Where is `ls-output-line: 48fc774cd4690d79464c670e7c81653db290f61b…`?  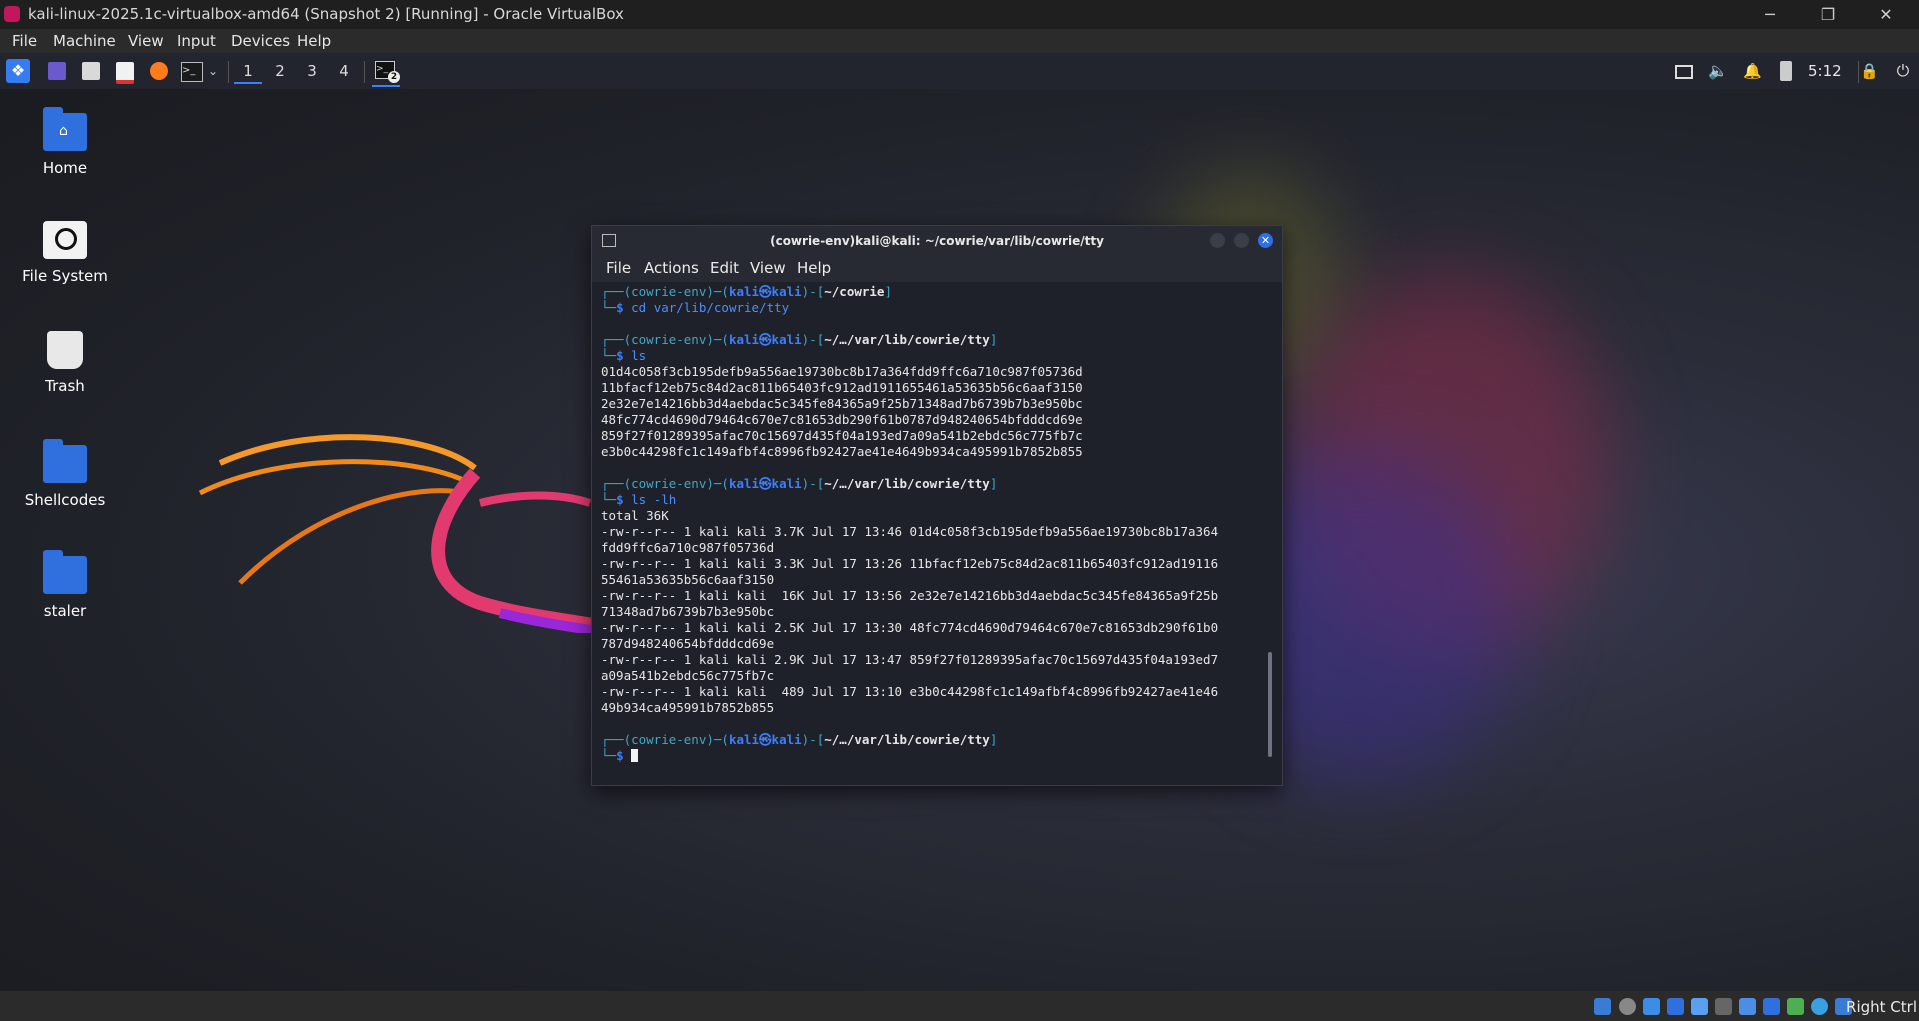 ls-output-line: 48fc774cd4690d79464c670e7c81653db290f61b… is located at coordinates (842, 419).